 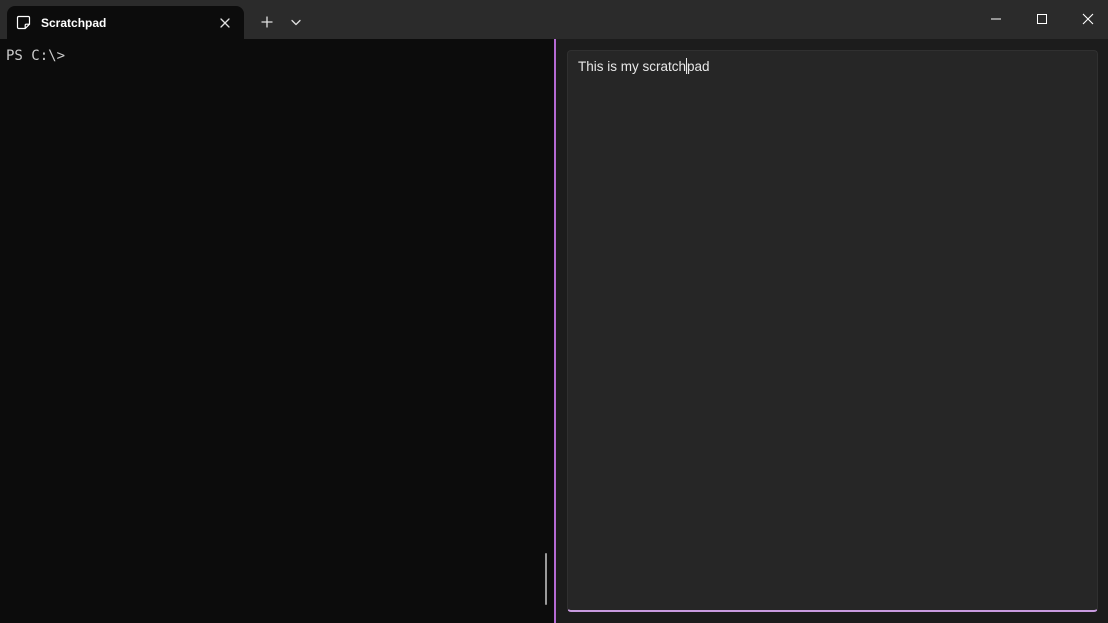 I want to click on tab-title: Scratchpad, so click(x=74, y=23).